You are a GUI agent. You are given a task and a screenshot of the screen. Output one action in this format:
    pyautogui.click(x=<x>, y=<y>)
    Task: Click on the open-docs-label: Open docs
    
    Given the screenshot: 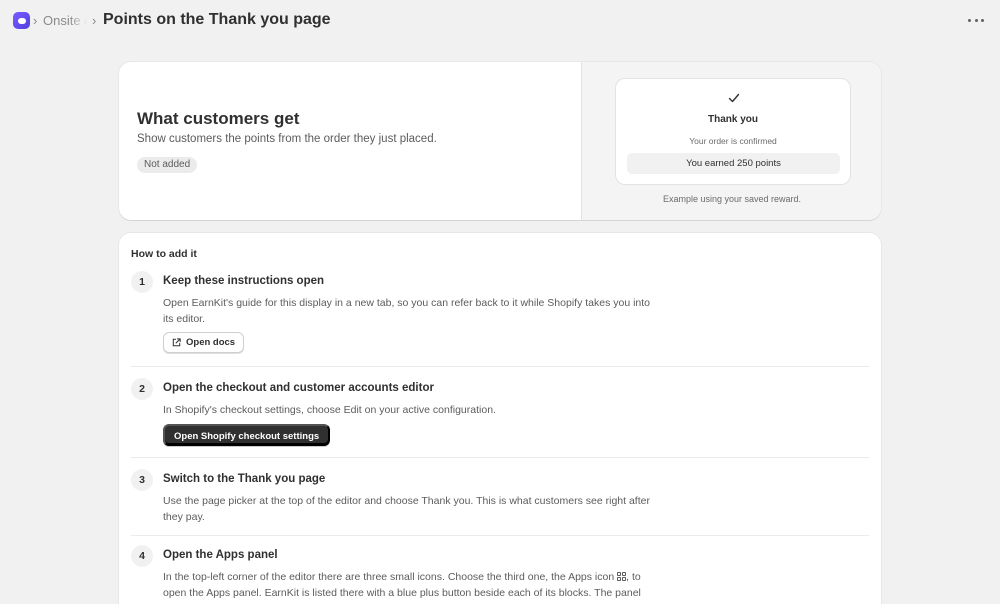 What is the action you would take?
    pyautogui.click(x=211, y=342)
    